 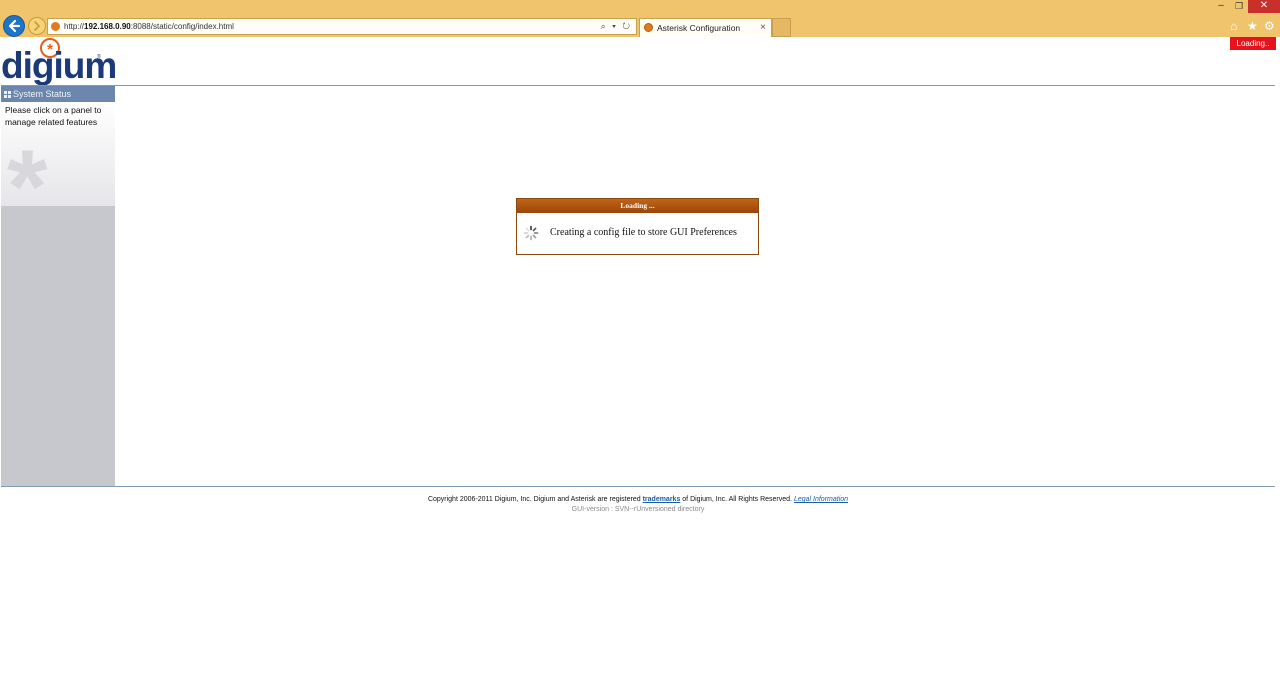 What do you see at coordinates (7, 94) in the screenshot?
I see `grid-icon` at bounding box center [7, 94].